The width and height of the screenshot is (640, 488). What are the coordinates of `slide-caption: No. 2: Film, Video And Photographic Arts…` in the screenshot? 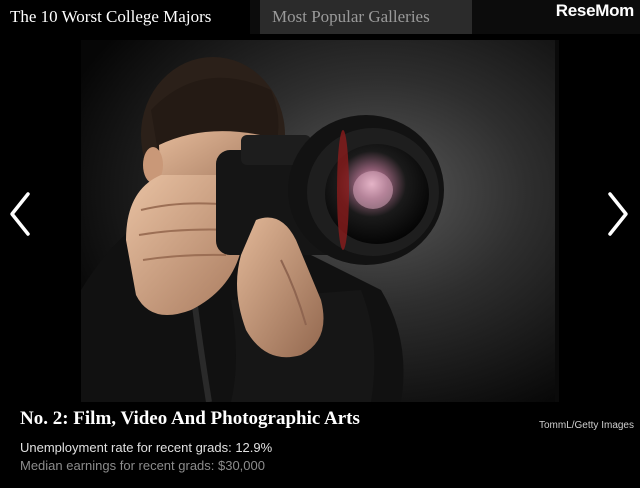 It's located at (320, 441).